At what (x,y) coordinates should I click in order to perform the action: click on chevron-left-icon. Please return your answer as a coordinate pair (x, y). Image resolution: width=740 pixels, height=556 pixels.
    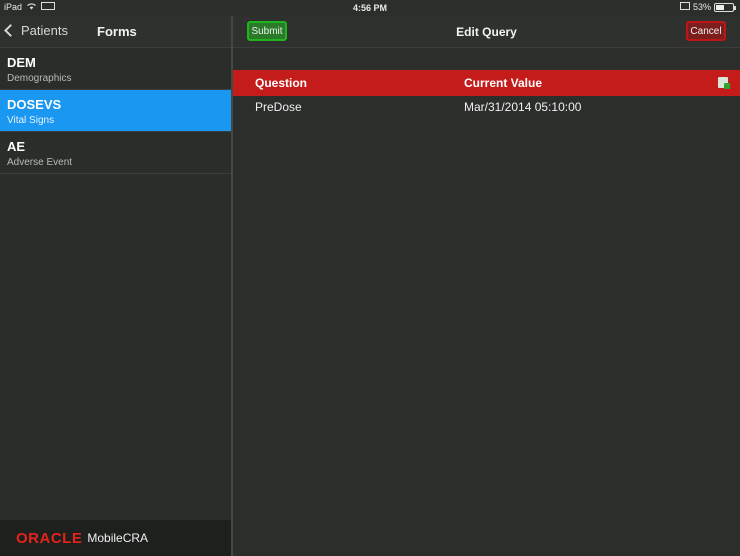
    Looking at the image, I should click on (10, 30).